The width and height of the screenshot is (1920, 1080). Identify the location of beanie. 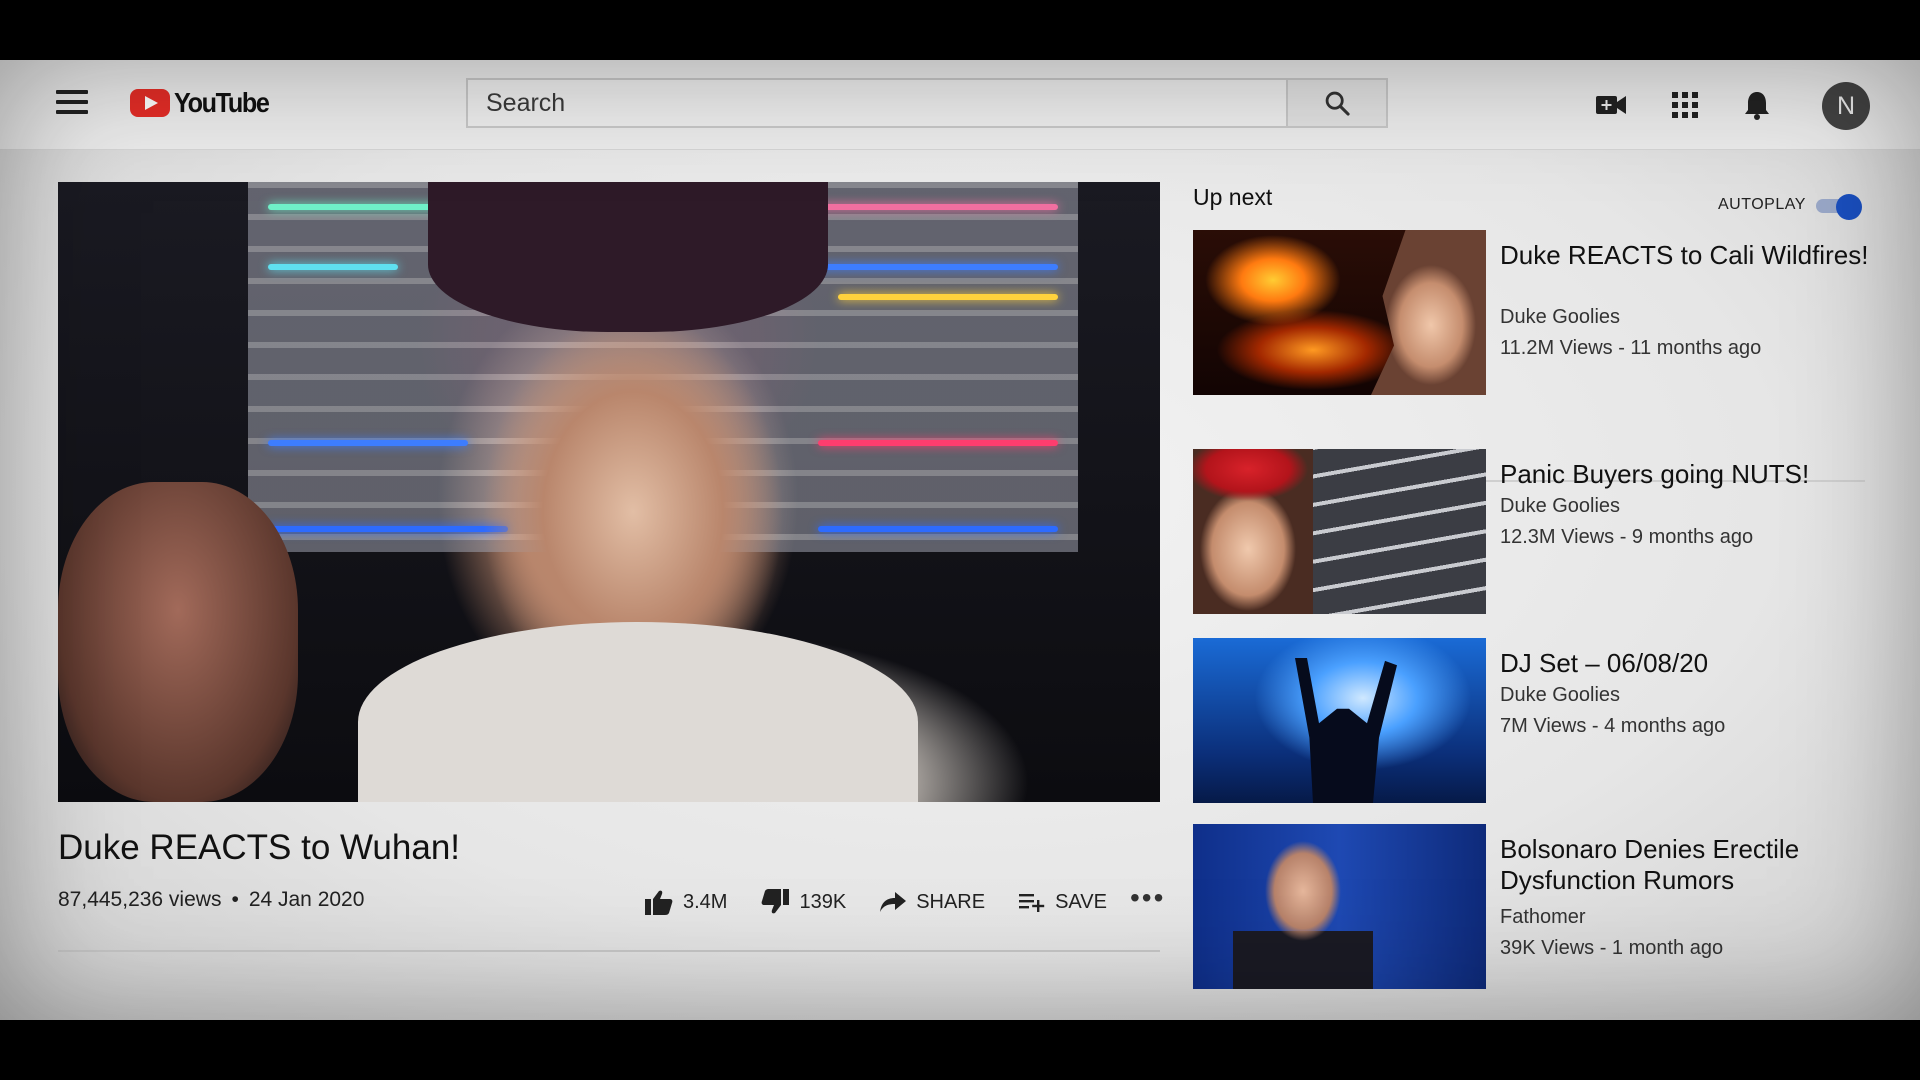
(628, 257).